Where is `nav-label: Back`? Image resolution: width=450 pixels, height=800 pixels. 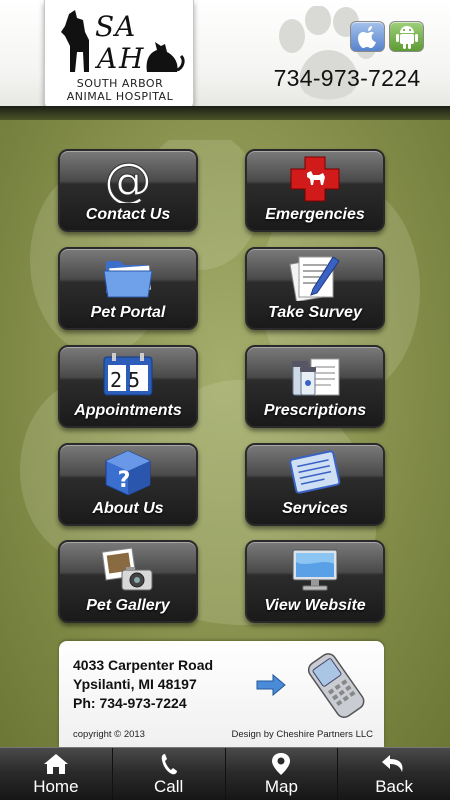
nav-label: Back is located at coordinates (394, 786).